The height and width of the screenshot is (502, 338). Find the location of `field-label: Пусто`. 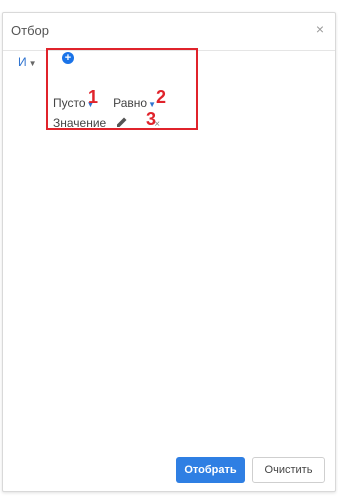

field-label: Пусто is located at coordinates (69, 103).